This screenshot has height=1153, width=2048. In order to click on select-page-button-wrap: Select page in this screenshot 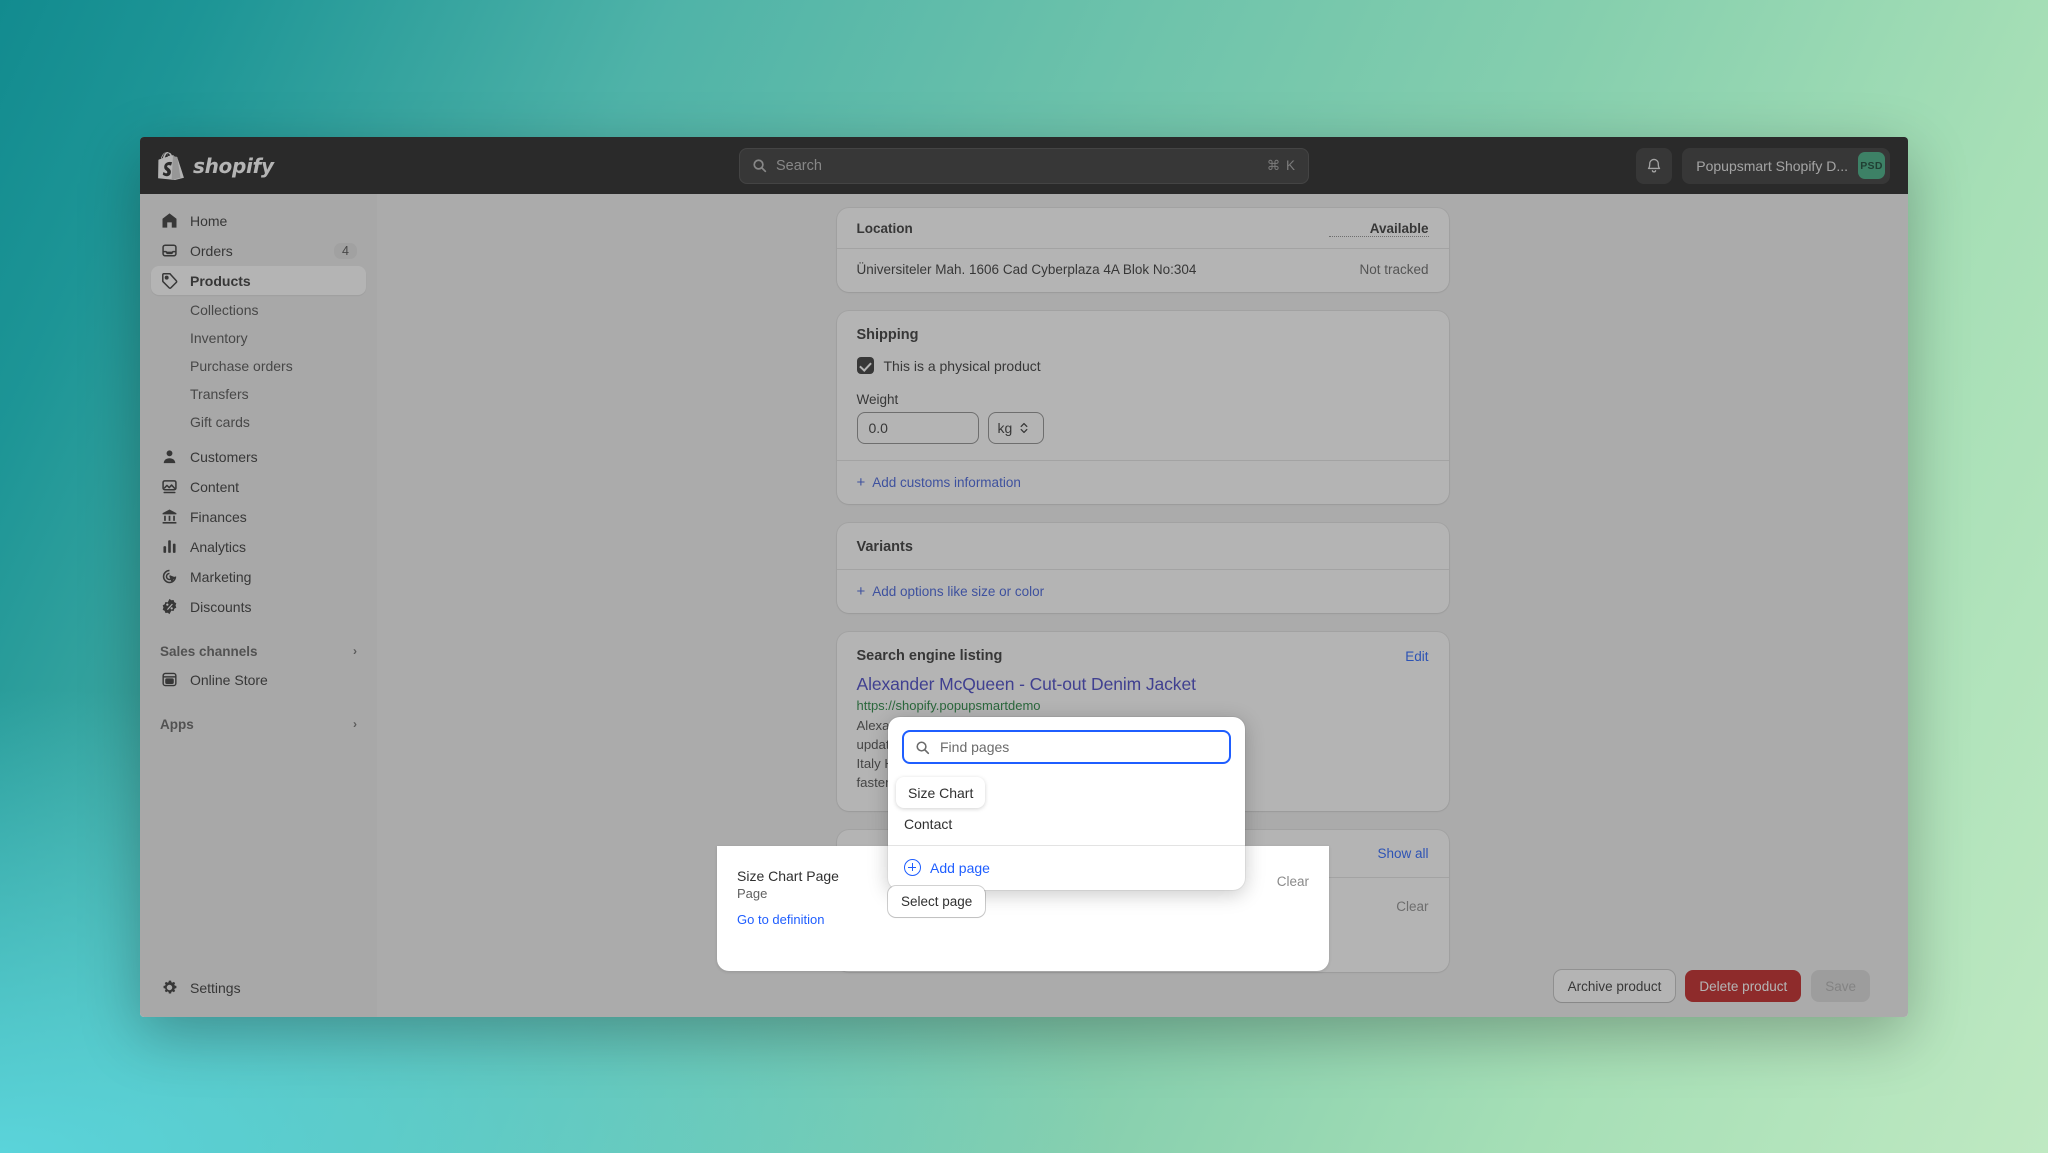, I will do `click(937, 901)`.